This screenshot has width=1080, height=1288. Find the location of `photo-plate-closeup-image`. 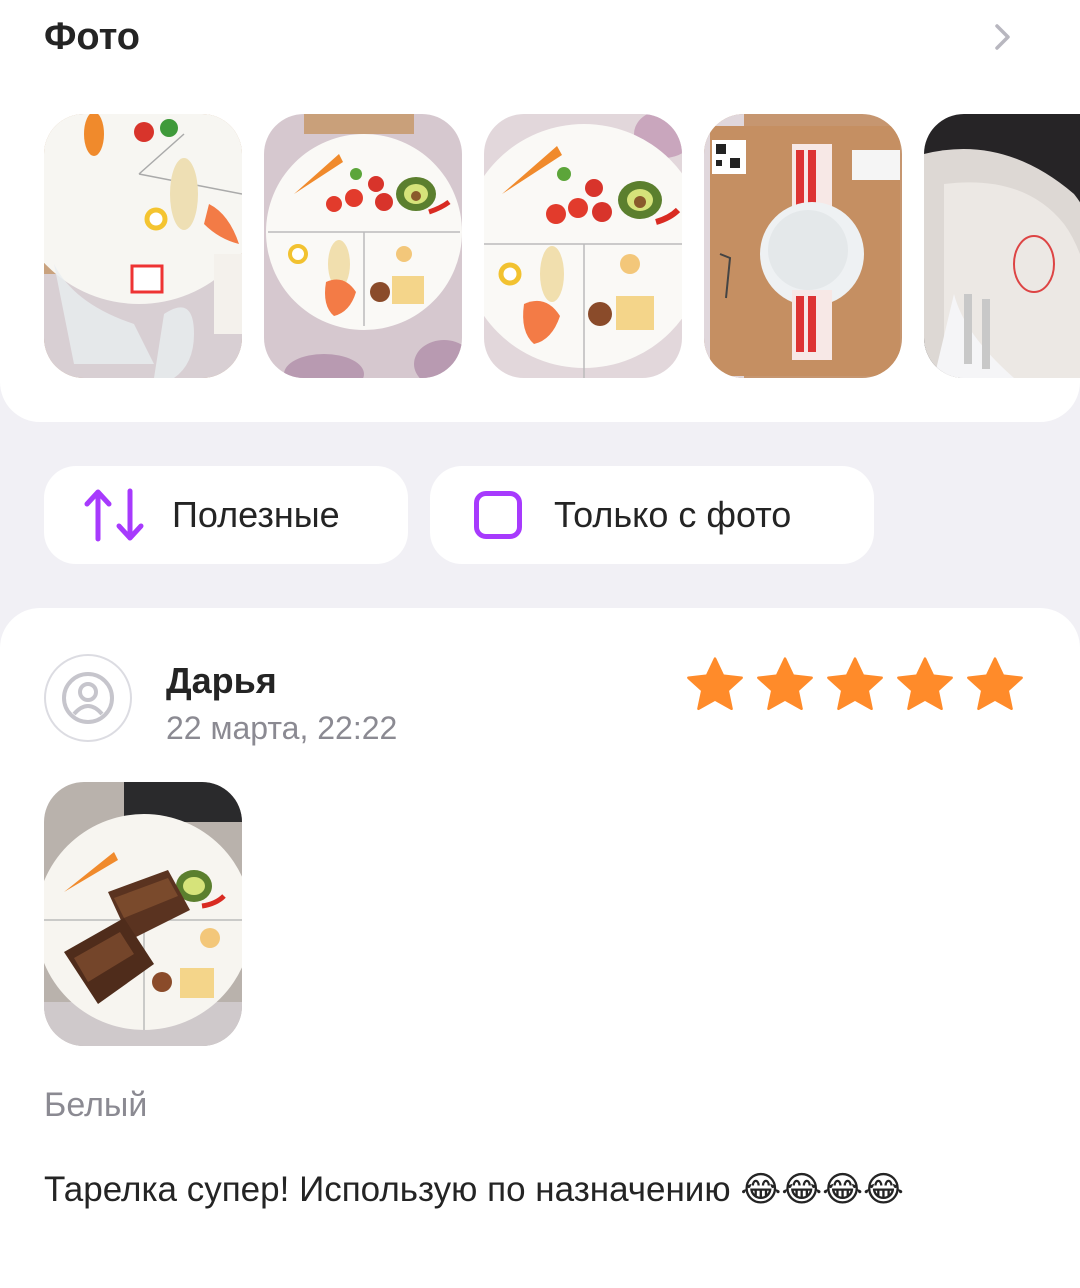

photo-plate-closeup-image is located at coordinates (583, 246).